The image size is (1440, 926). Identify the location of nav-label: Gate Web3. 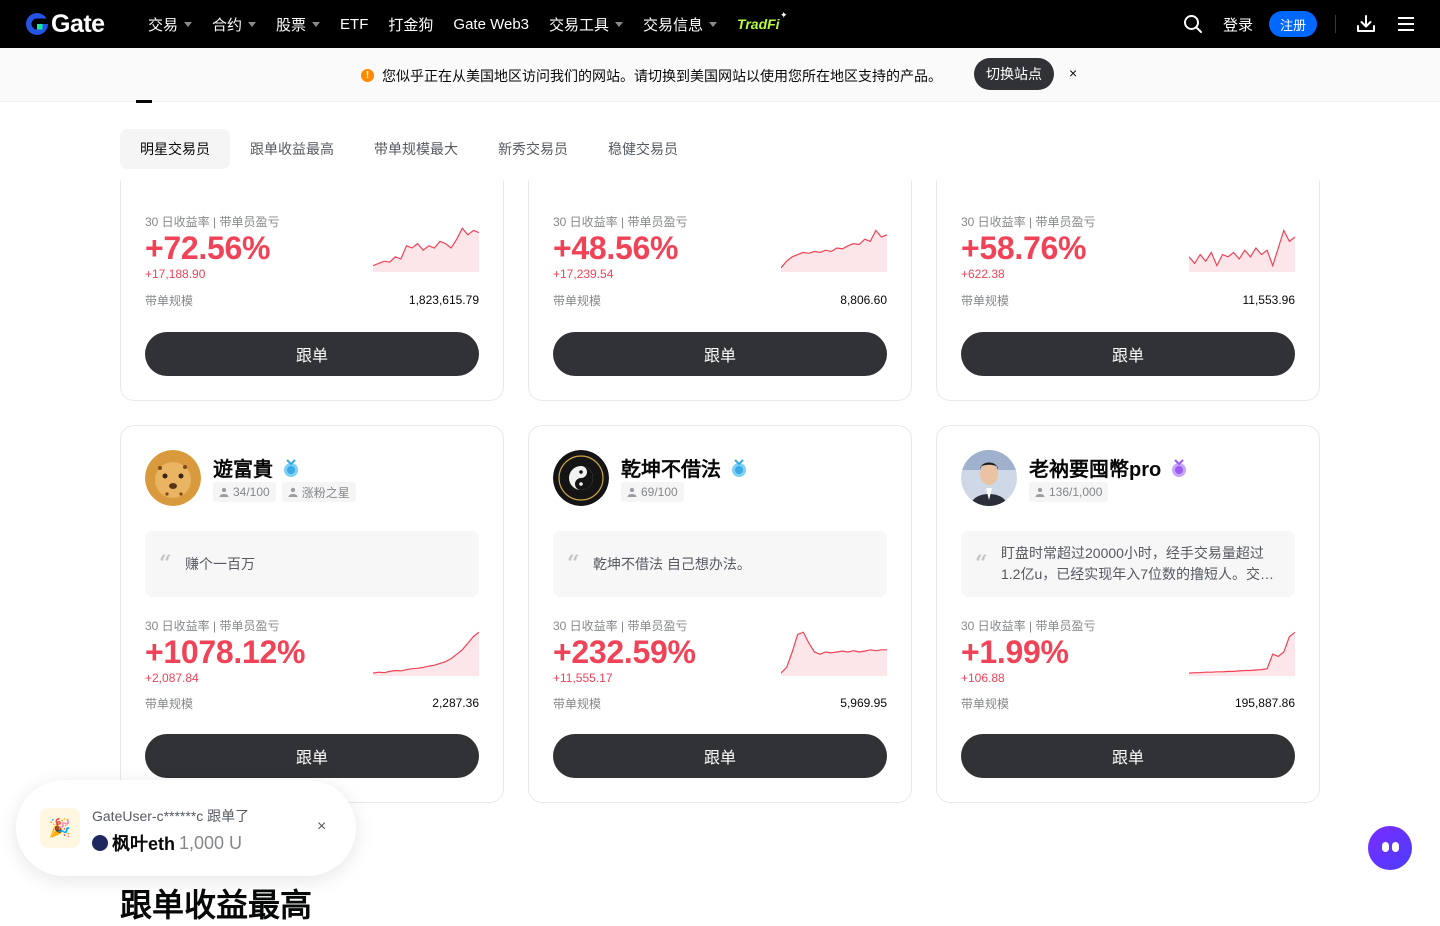
(491, 24).